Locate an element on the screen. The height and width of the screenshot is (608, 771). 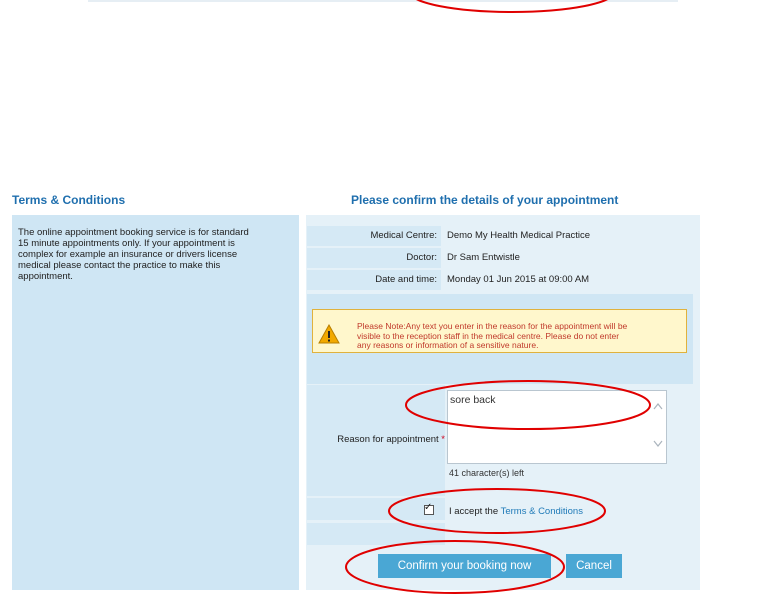
medical-centre-label: Medical Centre: is located at coordinates (403, 235).